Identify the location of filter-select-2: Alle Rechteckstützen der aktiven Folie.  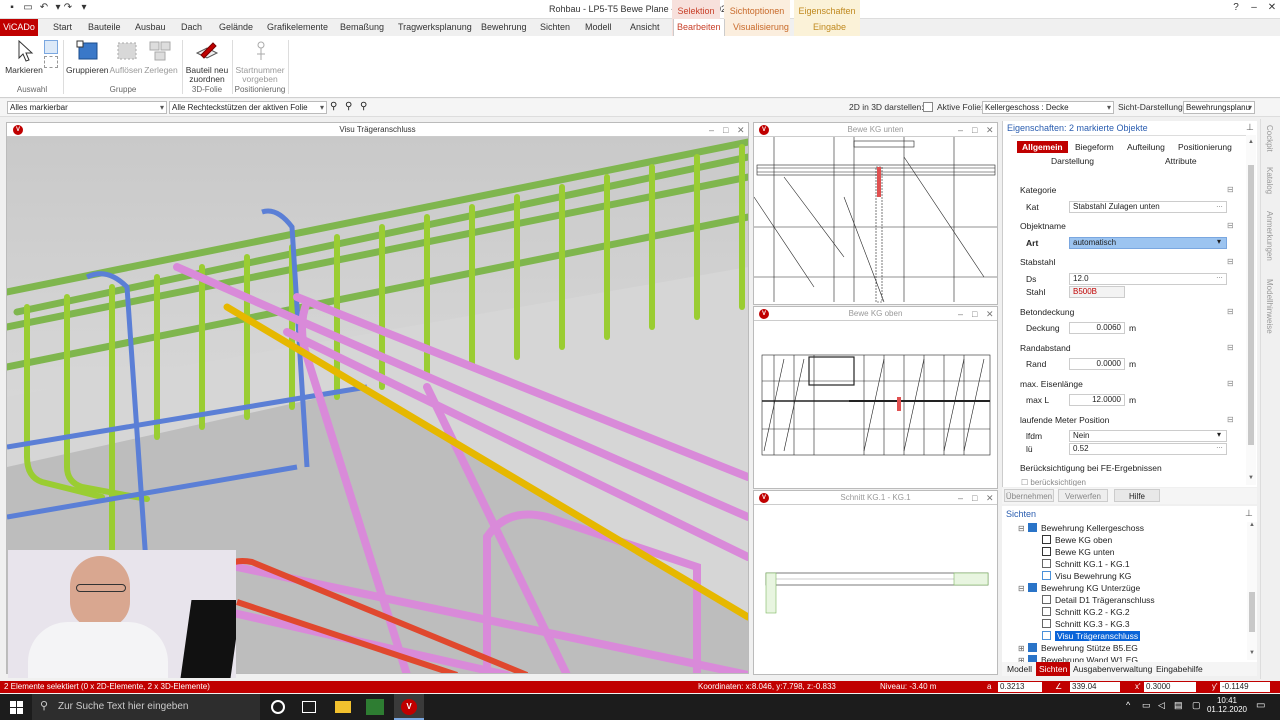
(248, 107).